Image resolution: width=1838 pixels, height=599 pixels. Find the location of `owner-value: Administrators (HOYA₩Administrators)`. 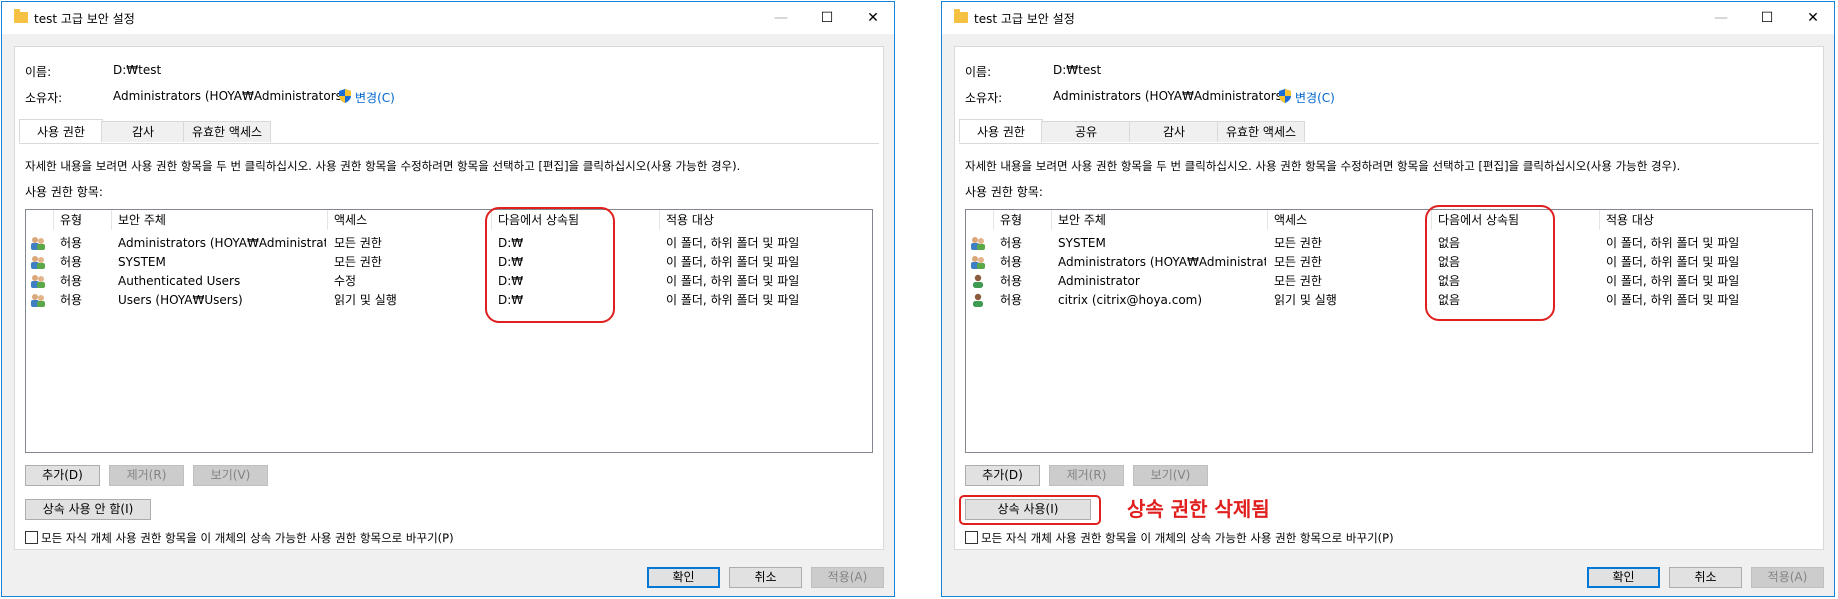

owner-value: Administrators (HOYA₩Administrators) is located at coordinates (1170, 96).